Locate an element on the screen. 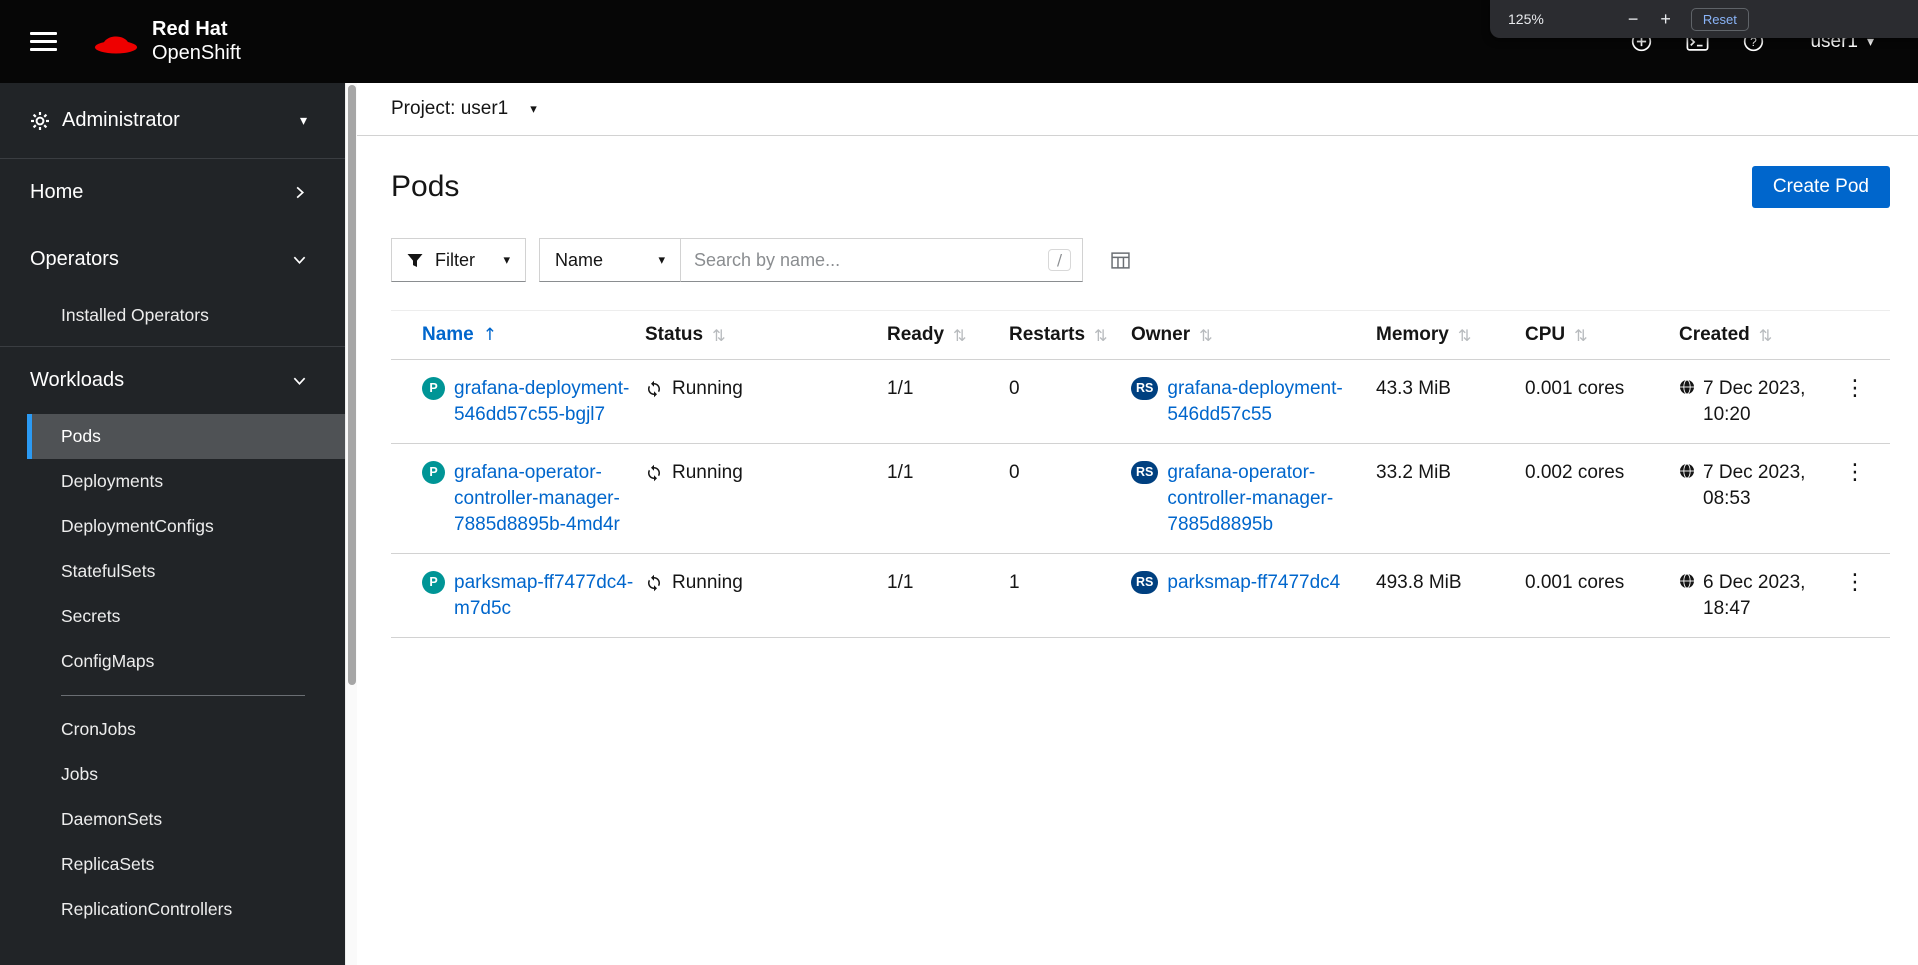 The height and width of the screenshot is (965, 1918). column-header-owner: Owner ⇅ is located at coordinates (1172, 335).